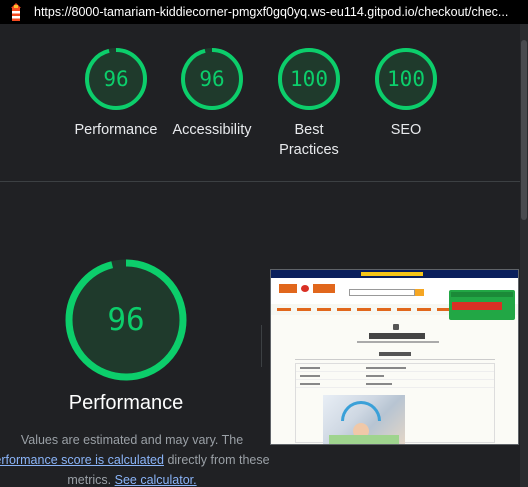 Image resolution: width=528 pixels, height=487 pixels. What do you see at coordinates (309, 103) in the screenshot?
I see `gauge-best-practices: 100 Best Practices` at bounding box center [309, 103].